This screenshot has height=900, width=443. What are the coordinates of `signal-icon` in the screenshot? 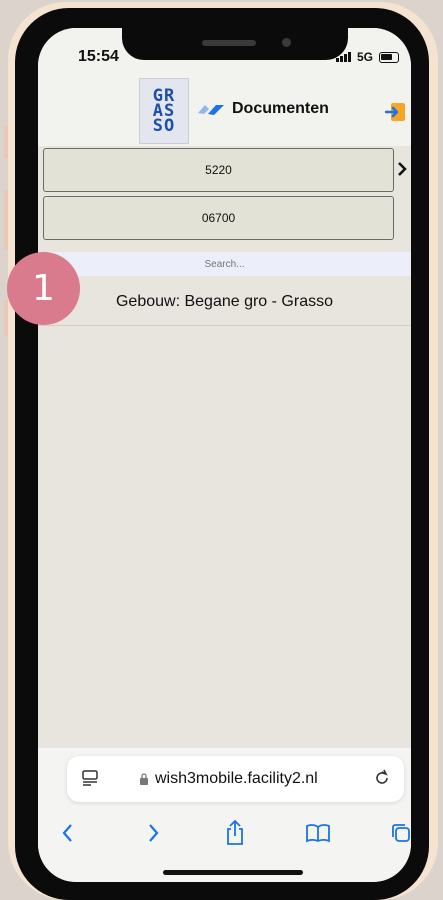 It's located at (343, 57).